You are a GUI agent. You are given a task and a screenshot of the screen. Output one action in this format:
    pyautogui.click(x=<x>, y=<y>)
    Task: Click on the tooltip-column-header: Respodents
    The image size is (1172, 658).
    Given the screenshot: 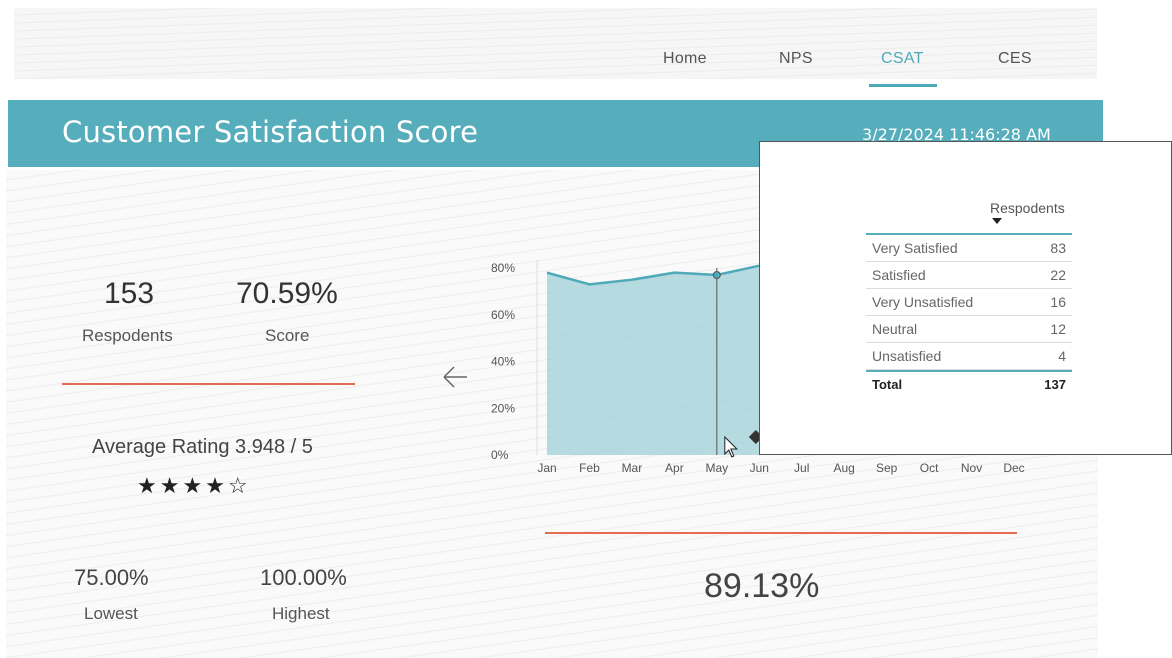 What is the action you would take?
    pyautogui.click(x=1027, y=208)
    